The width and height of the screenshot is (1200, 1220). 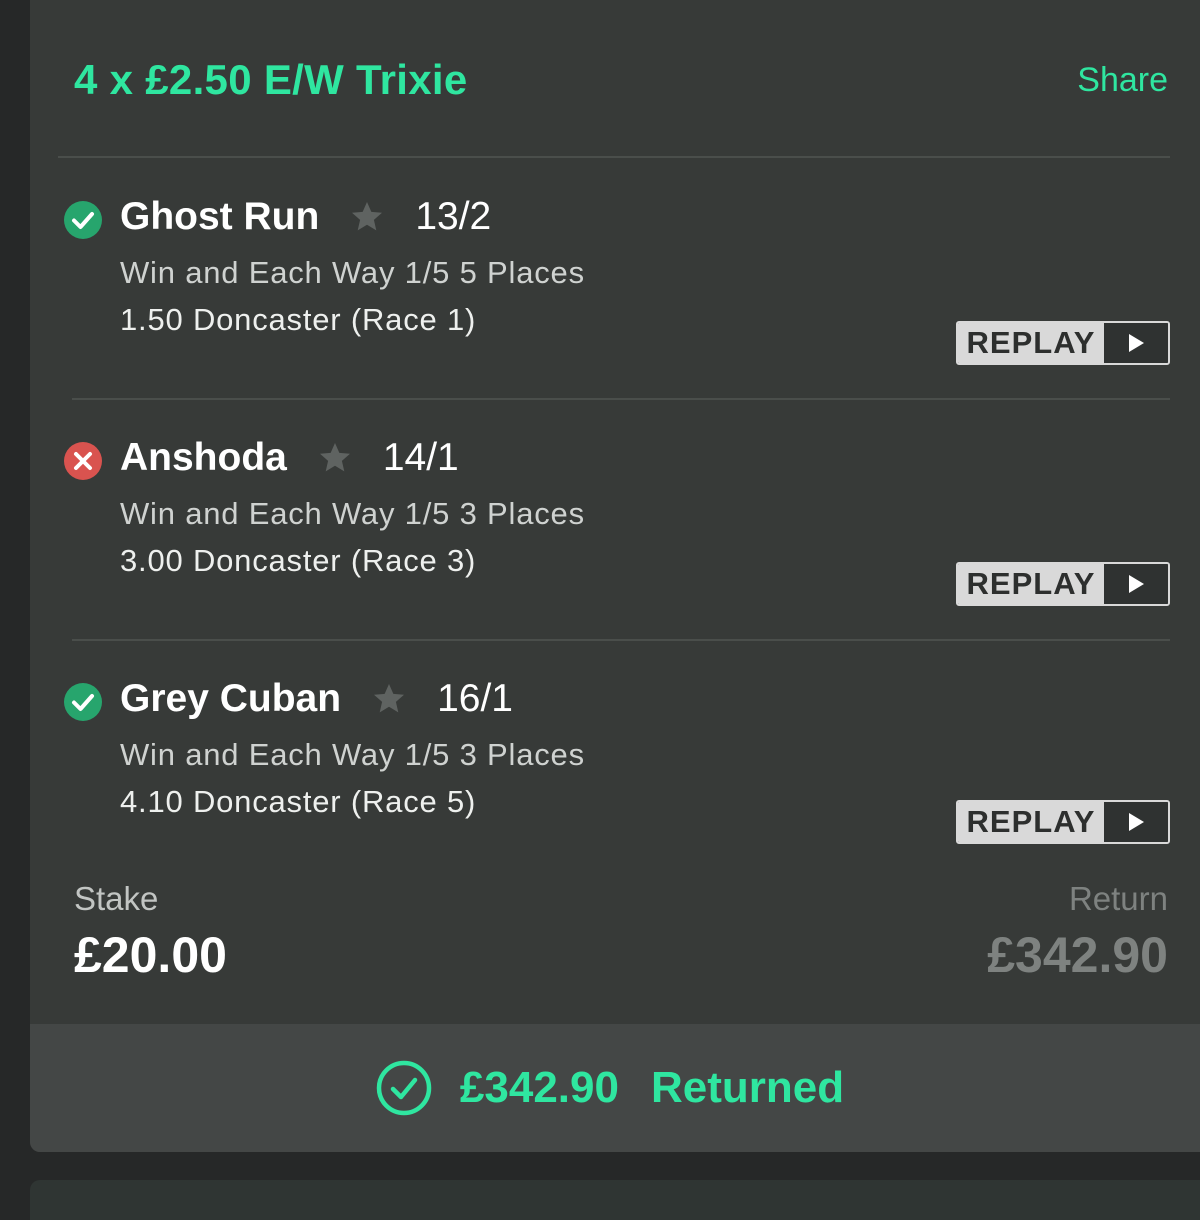 I want to click on selection-heading: Ghost Run 13/2, so click(x=305, y=217).